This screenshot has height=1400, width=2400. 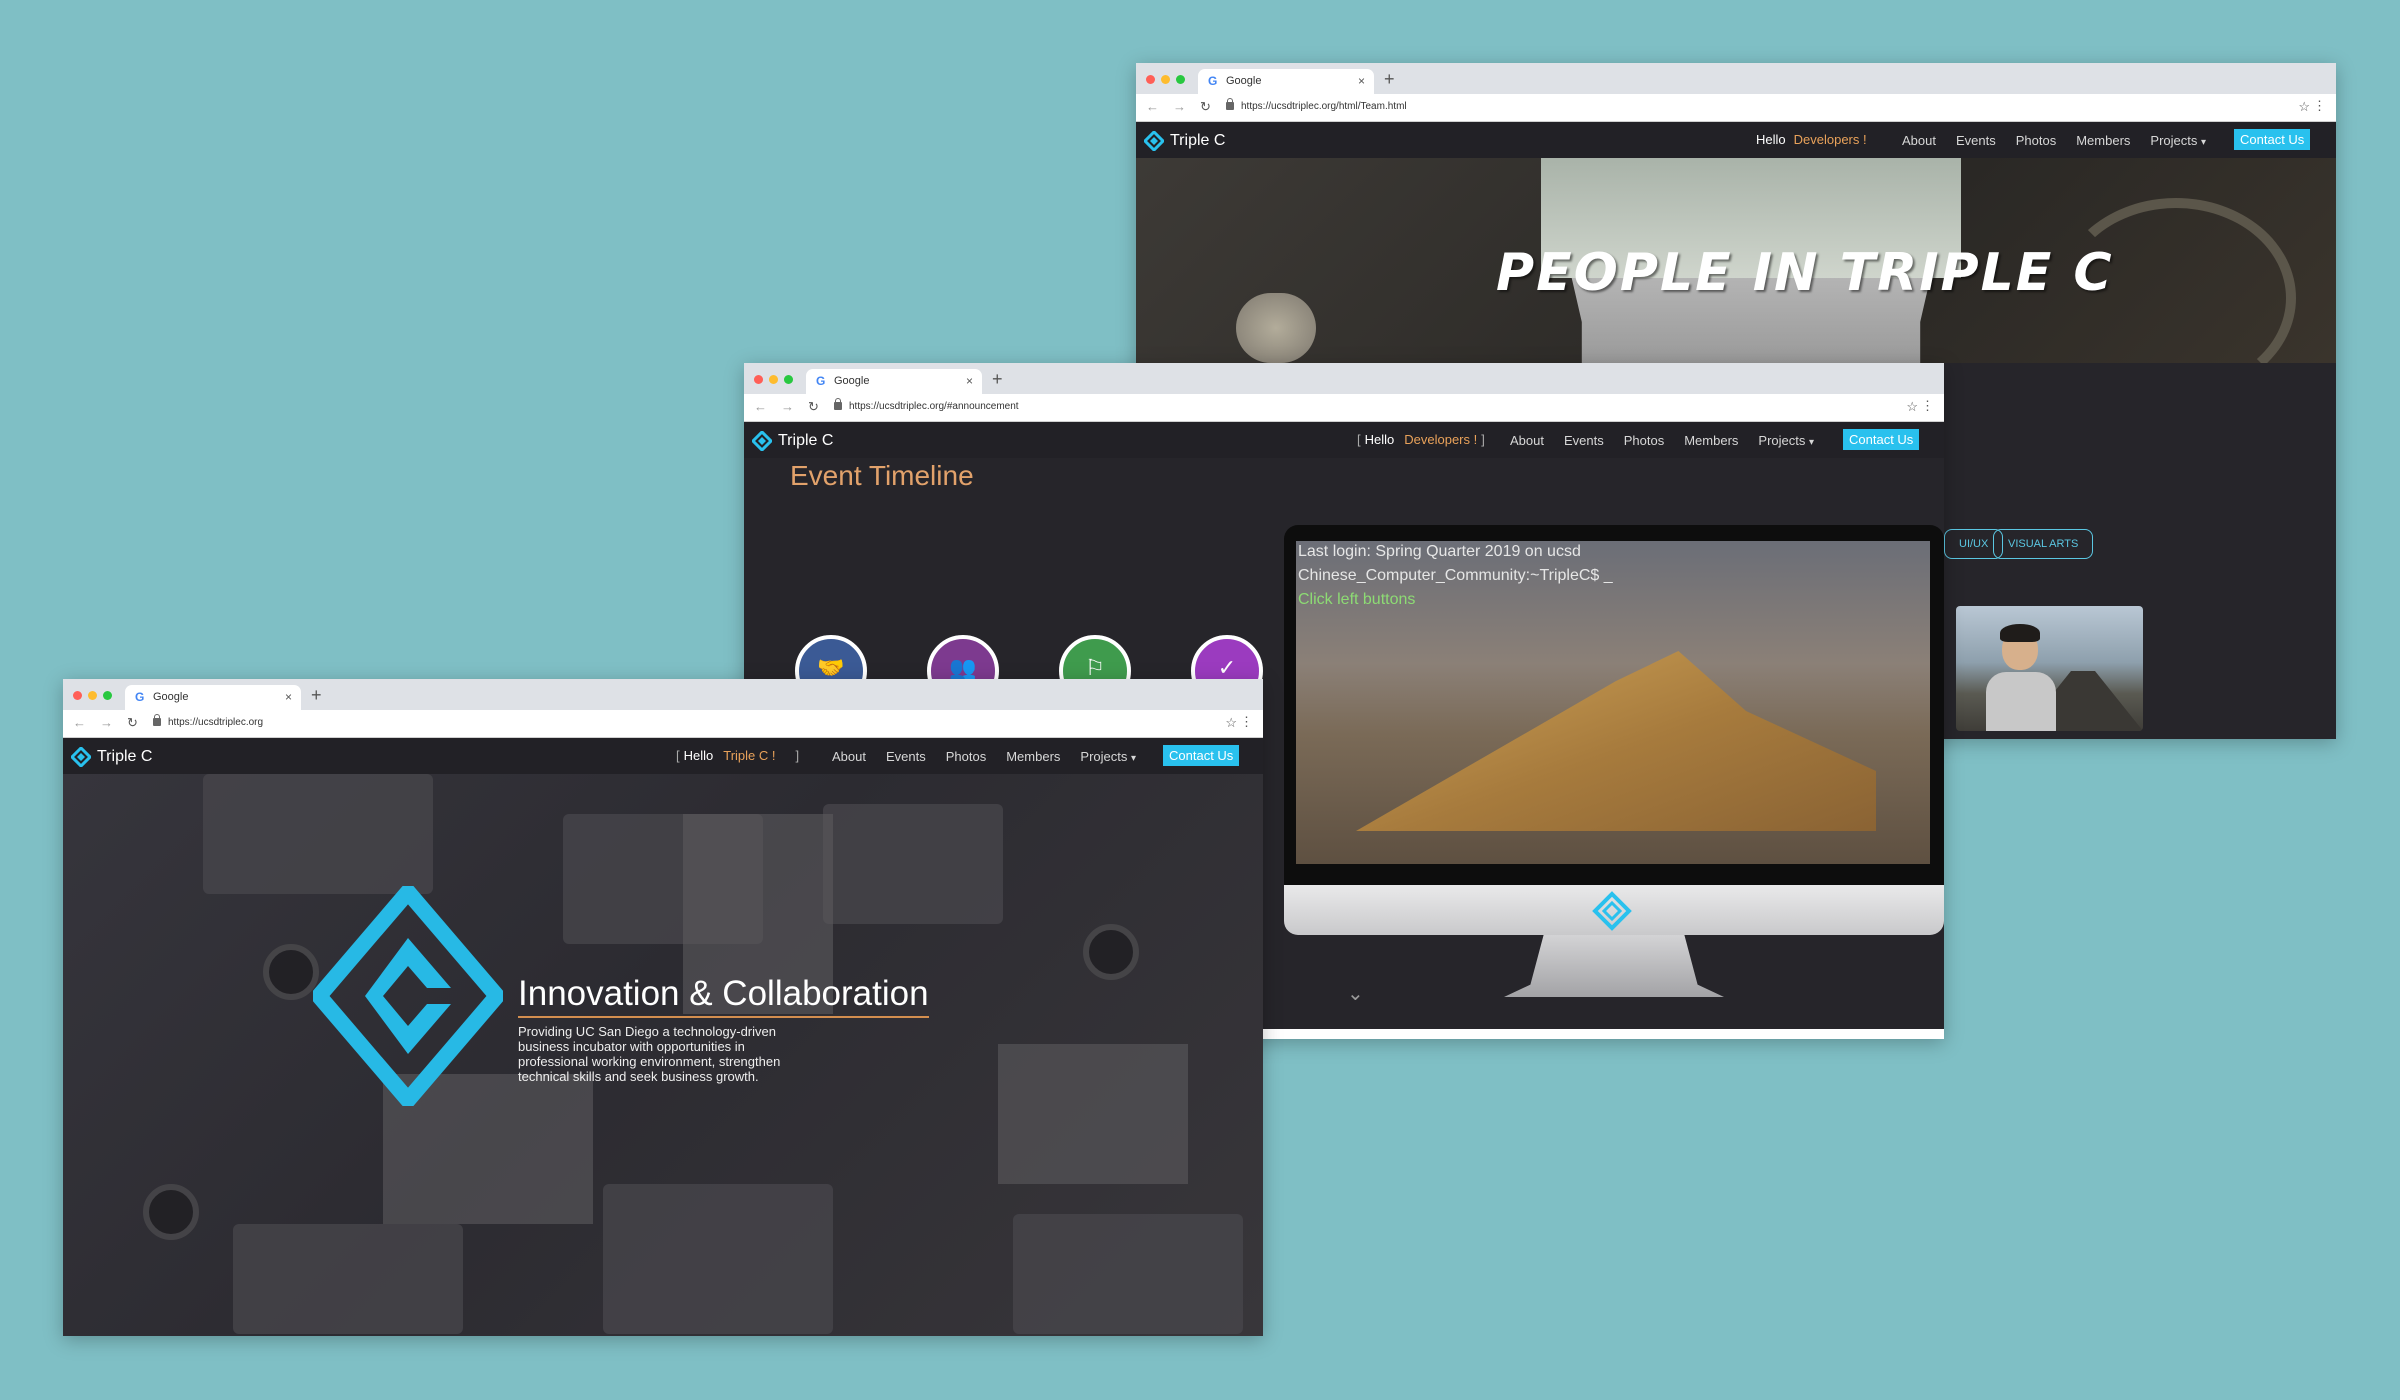 What do you see at coordinates (2021, 701) in the screenshot?
I see `person-body` at bounding box center [2021, 701].